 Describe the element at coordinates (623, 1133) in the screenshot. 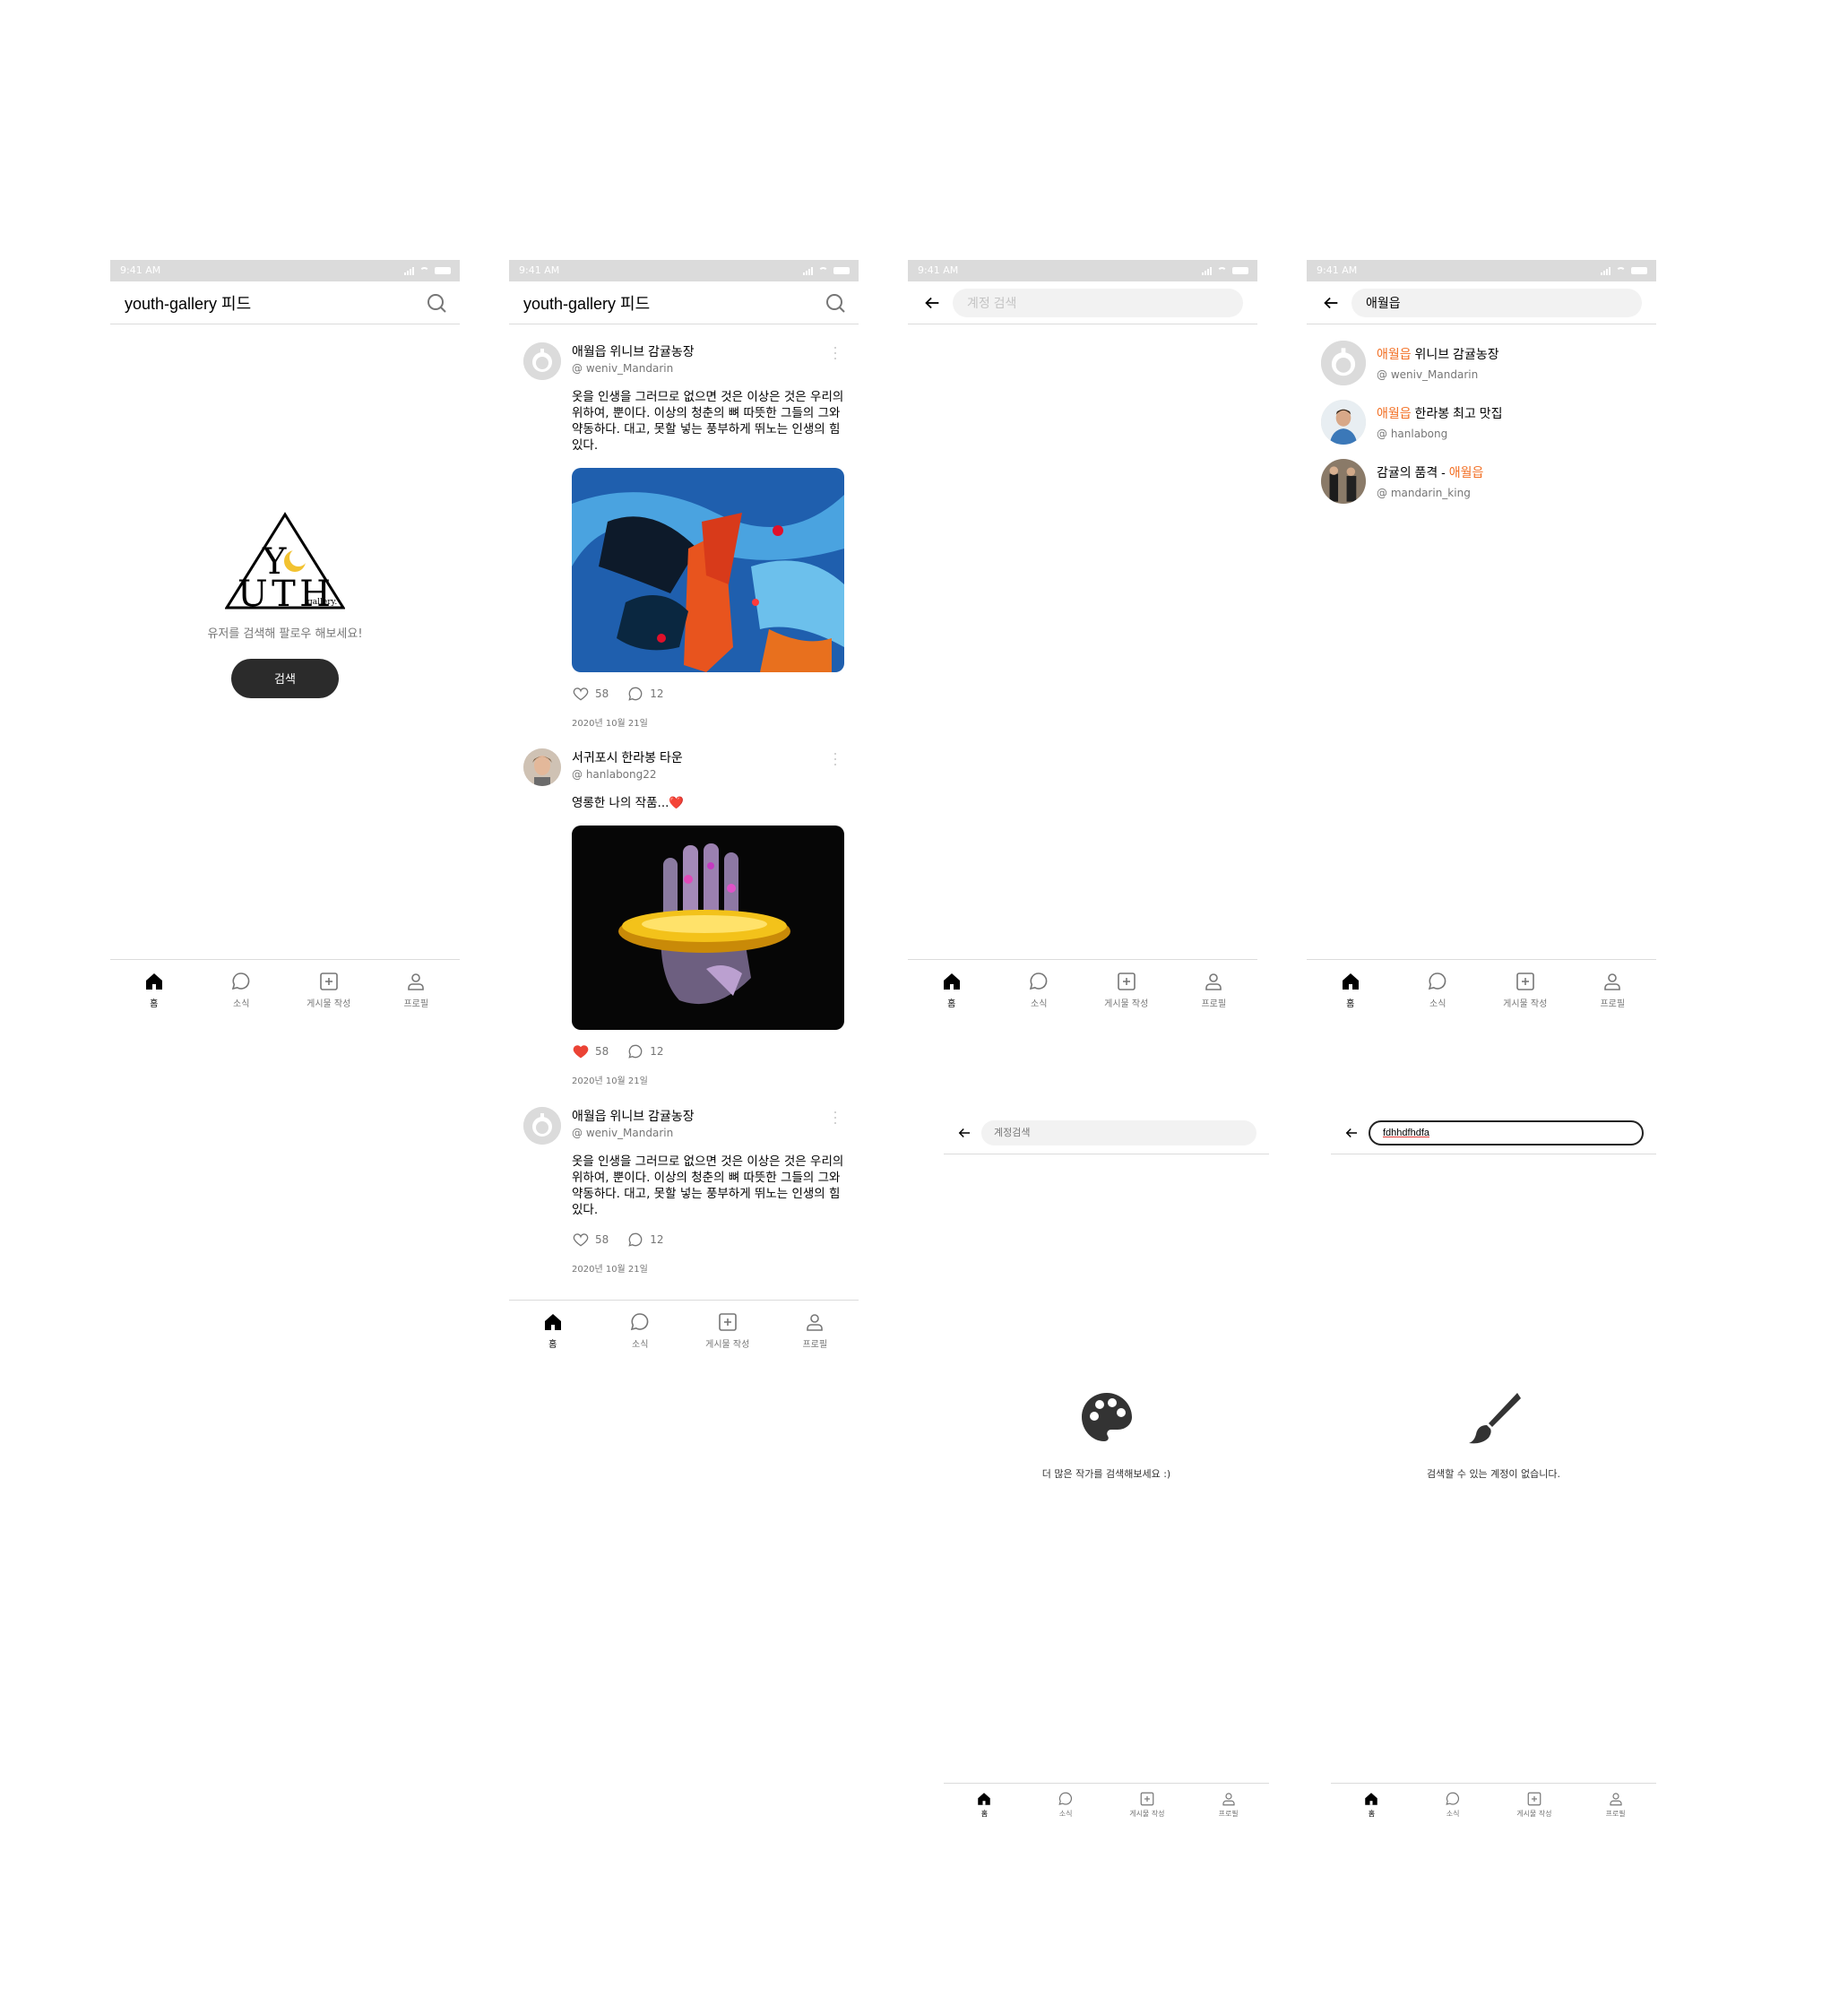

I see `post-author-id: @ weniv_Mandarin` at that location.